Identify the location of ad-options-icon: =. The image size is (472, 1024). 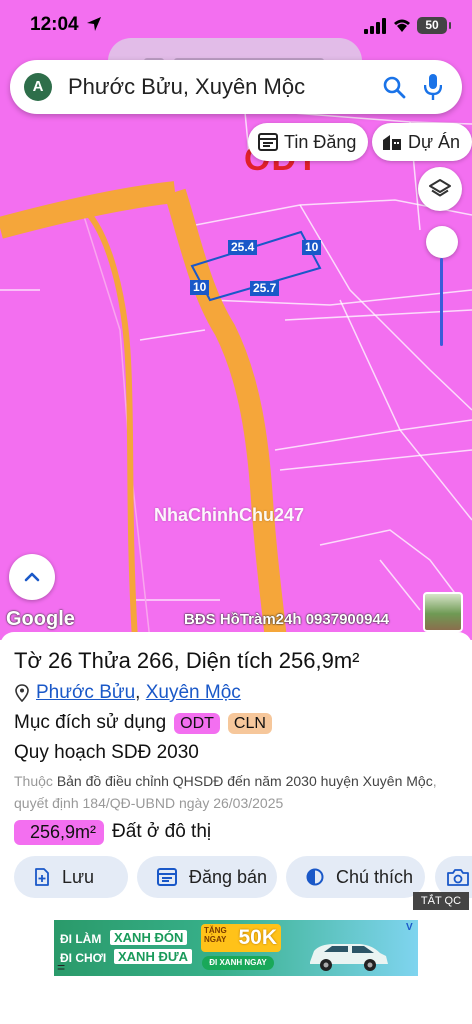
(61, 967).